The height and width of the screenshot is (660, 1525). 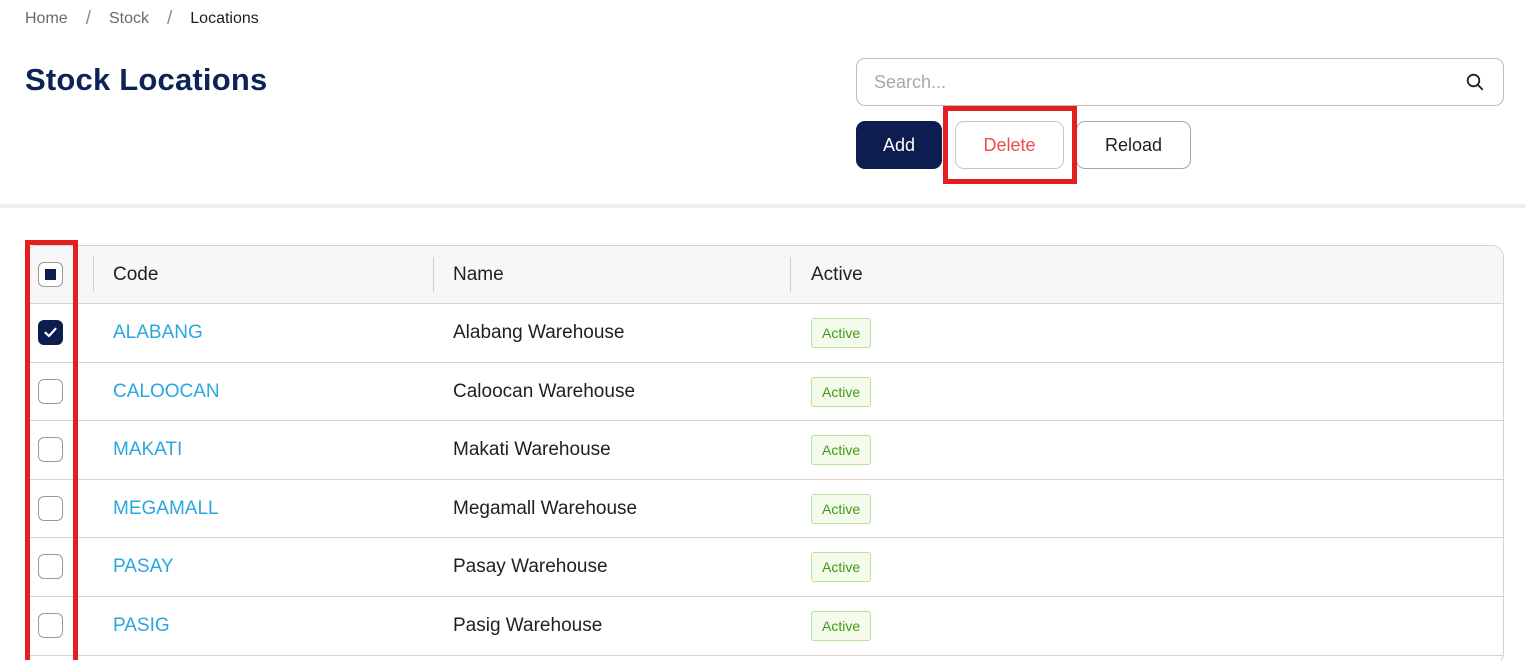 I want to click on table-row: PASIG Pasig Warehouse Active, so click(x=764, y=626).